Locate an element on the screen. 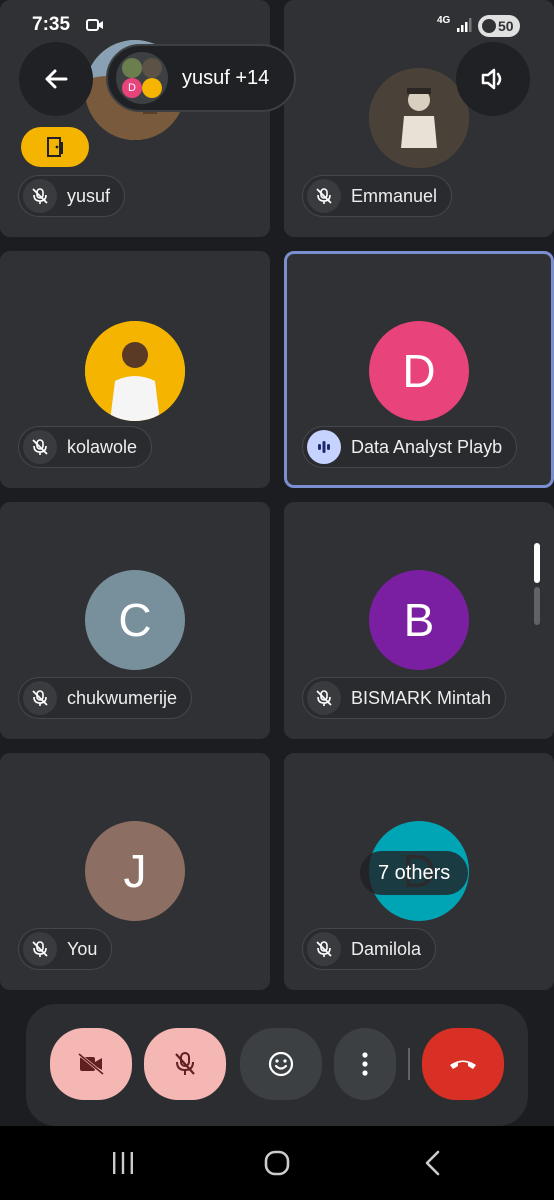 The image size is (554, 1200). name-pill: yusuf is located at coordinates (72, 196).